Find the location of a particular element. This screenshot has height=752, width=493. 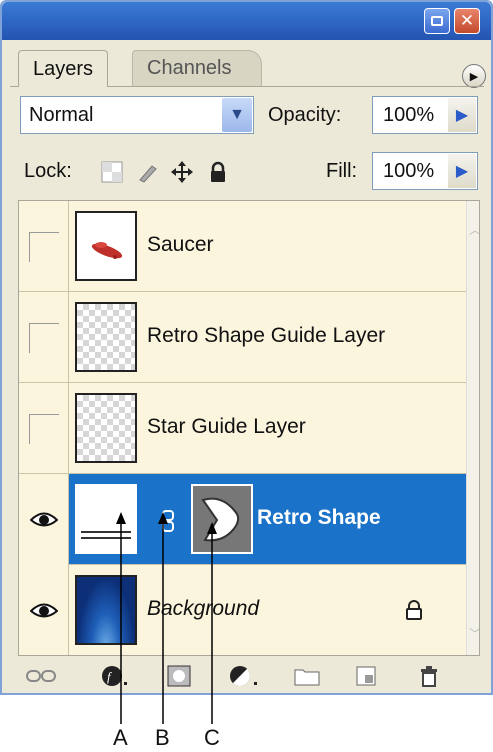

callout-arrow-b is located at coordinates (163, 518).